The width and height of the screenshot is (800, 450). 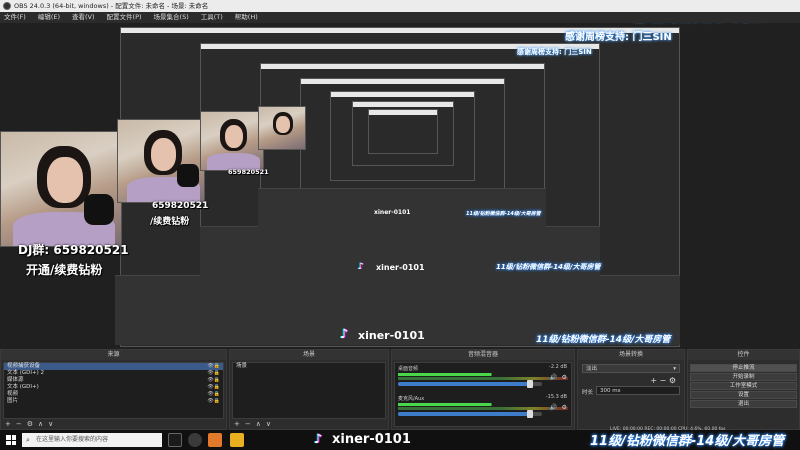 What do you see at coordinates (195, 440) in the screenshot?
I see `obs-app-icon` at bounding box center [195, 440].